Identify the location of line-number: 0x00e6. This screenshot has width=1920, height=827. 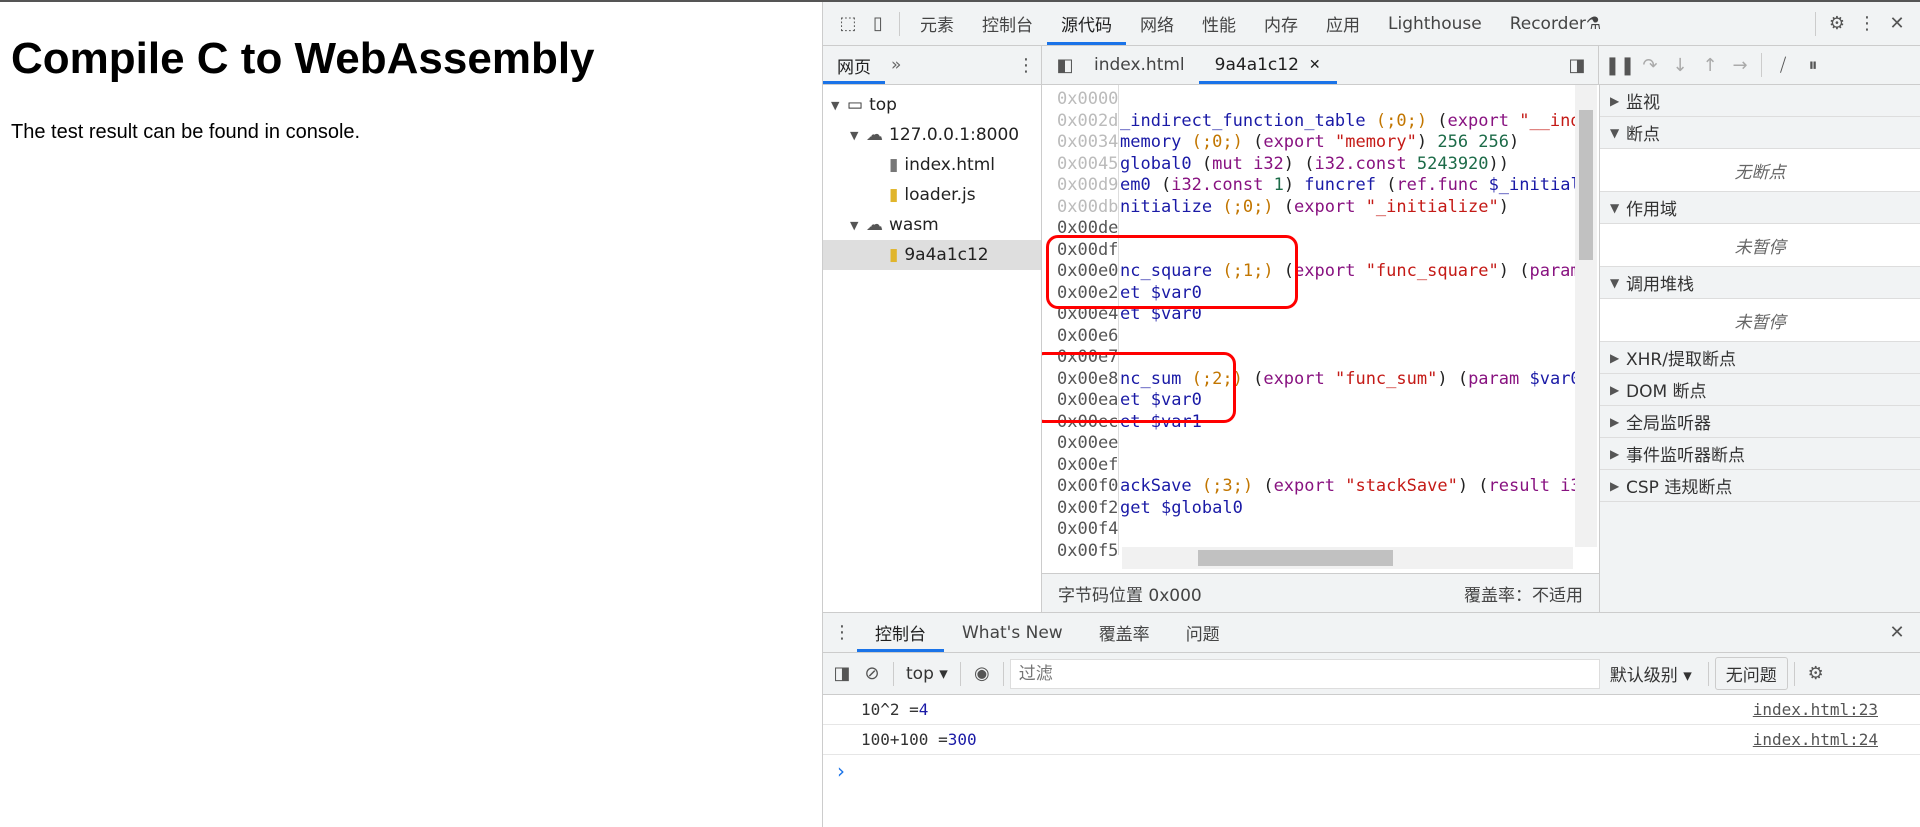
(1088, 337).